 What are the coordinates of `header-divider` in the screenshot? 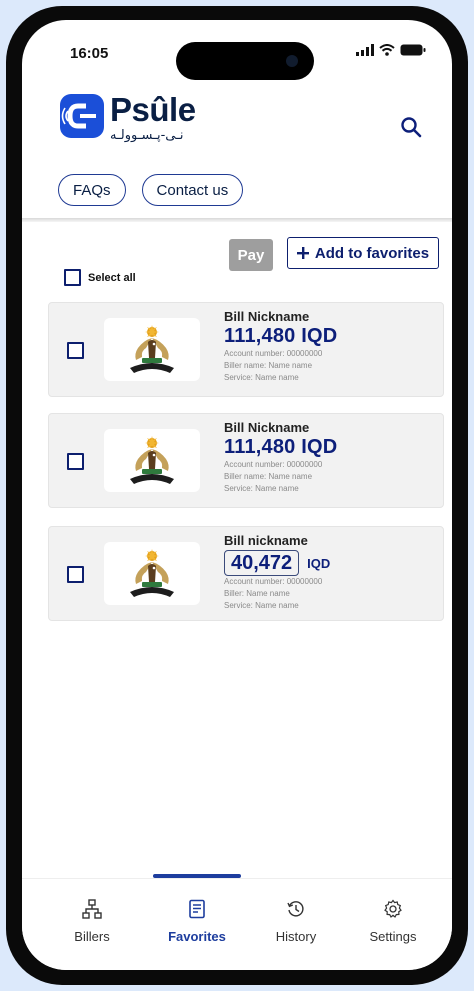 It's located at (237, 220).